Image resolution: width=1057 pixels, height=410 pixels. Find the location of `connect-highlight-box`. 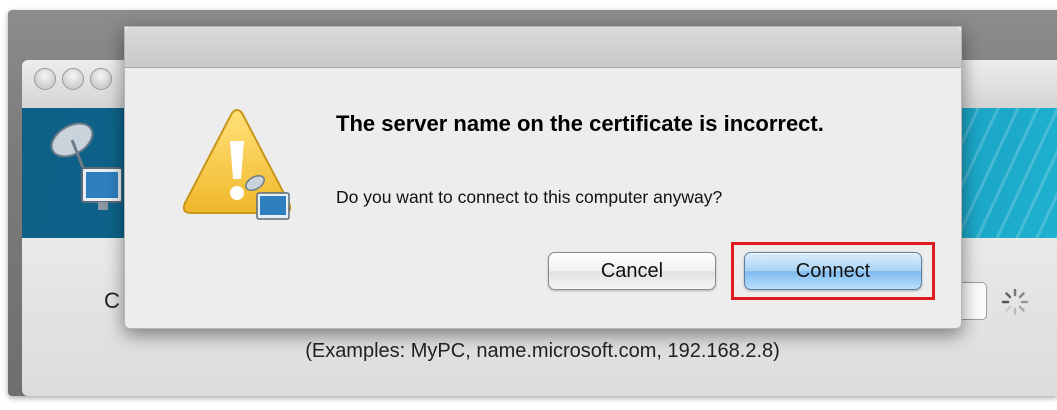

connect-highlight-box is located at coordinates (833, 271).